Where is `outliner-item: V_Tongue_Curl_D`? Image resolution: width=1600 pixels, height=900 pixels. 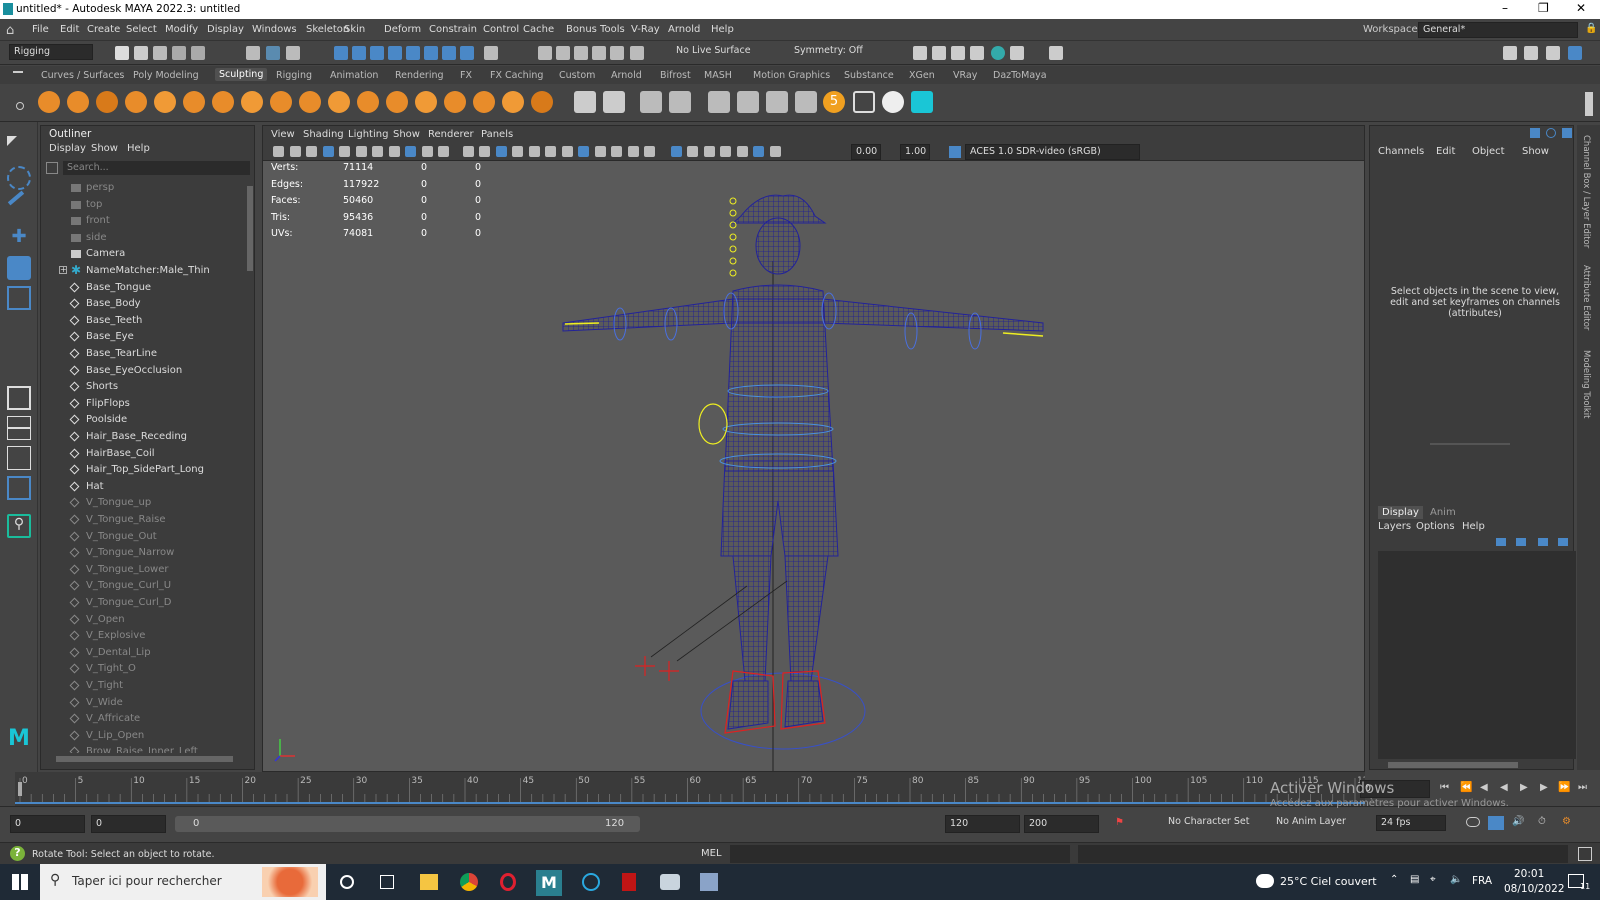
outliner-item: V_Tongue_Curl_D is located at coordinates (141, 603).